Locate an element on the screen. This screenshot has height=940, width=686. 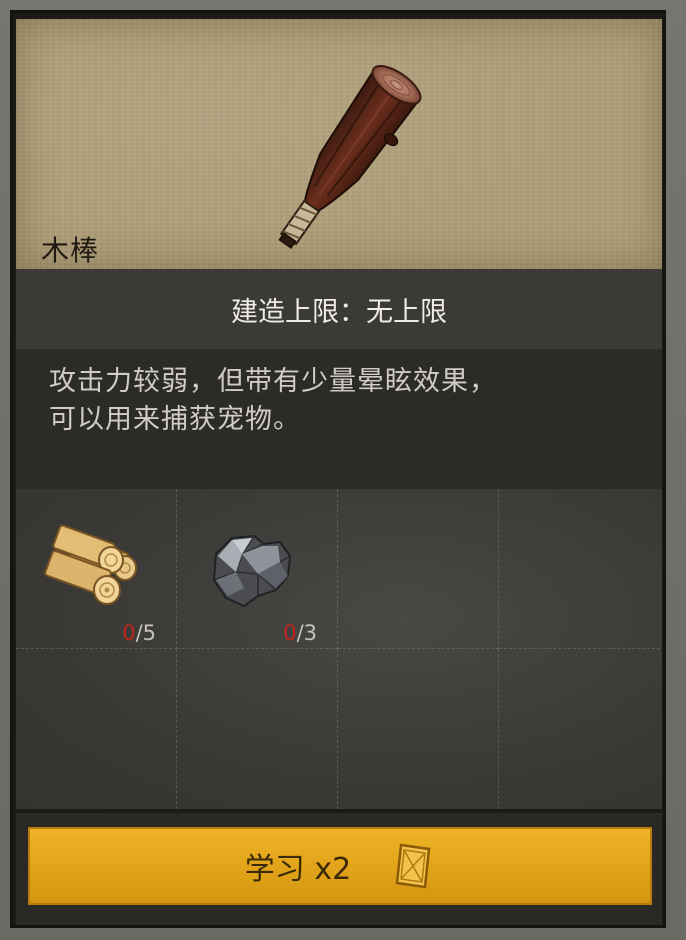
material-count: 0/5 is located at coordinates (139, 633).